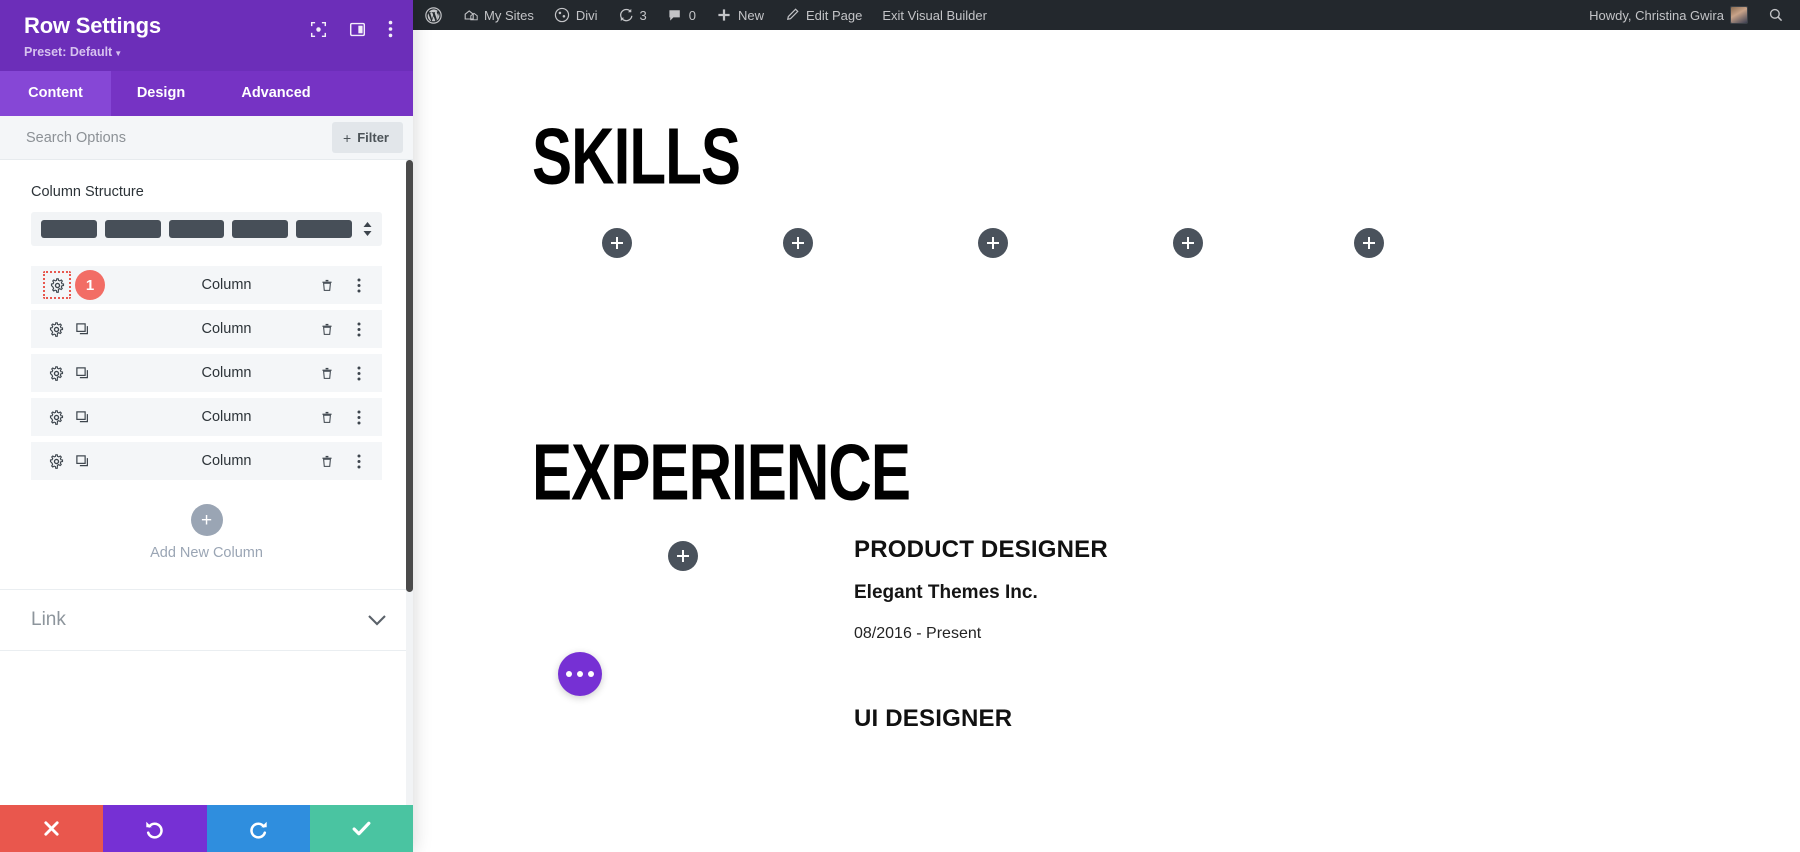  What do you see at coordinates (87, 192) in the screenshot?
I see `column-structure-label: Column Structure` at bounding box center [87, 192].